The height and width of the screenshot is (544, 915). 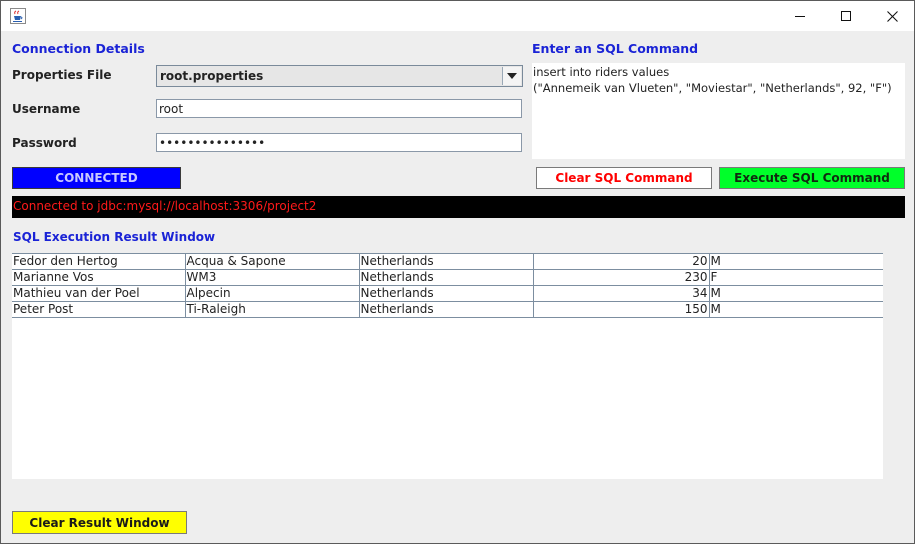 What do you see at coordinates (339, 142) in the screenshot?
I see `password-field` at bounding box center [339, 142].